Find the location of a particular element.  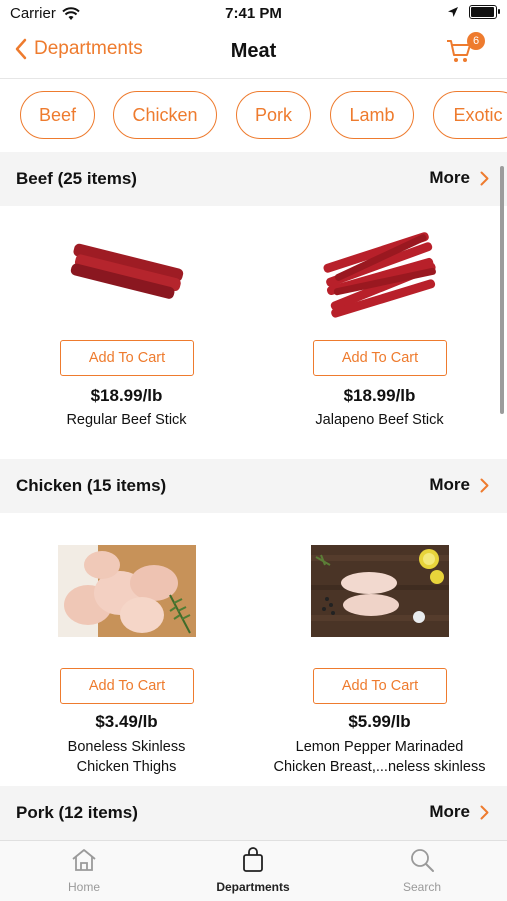

status-right is located at coordinates (473, 12).